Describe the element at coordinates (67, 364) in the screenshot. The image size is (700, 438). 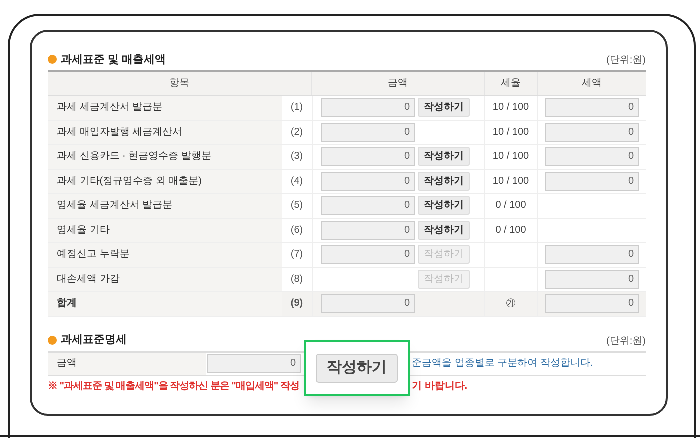
I see `row-label: 금액` at that location.